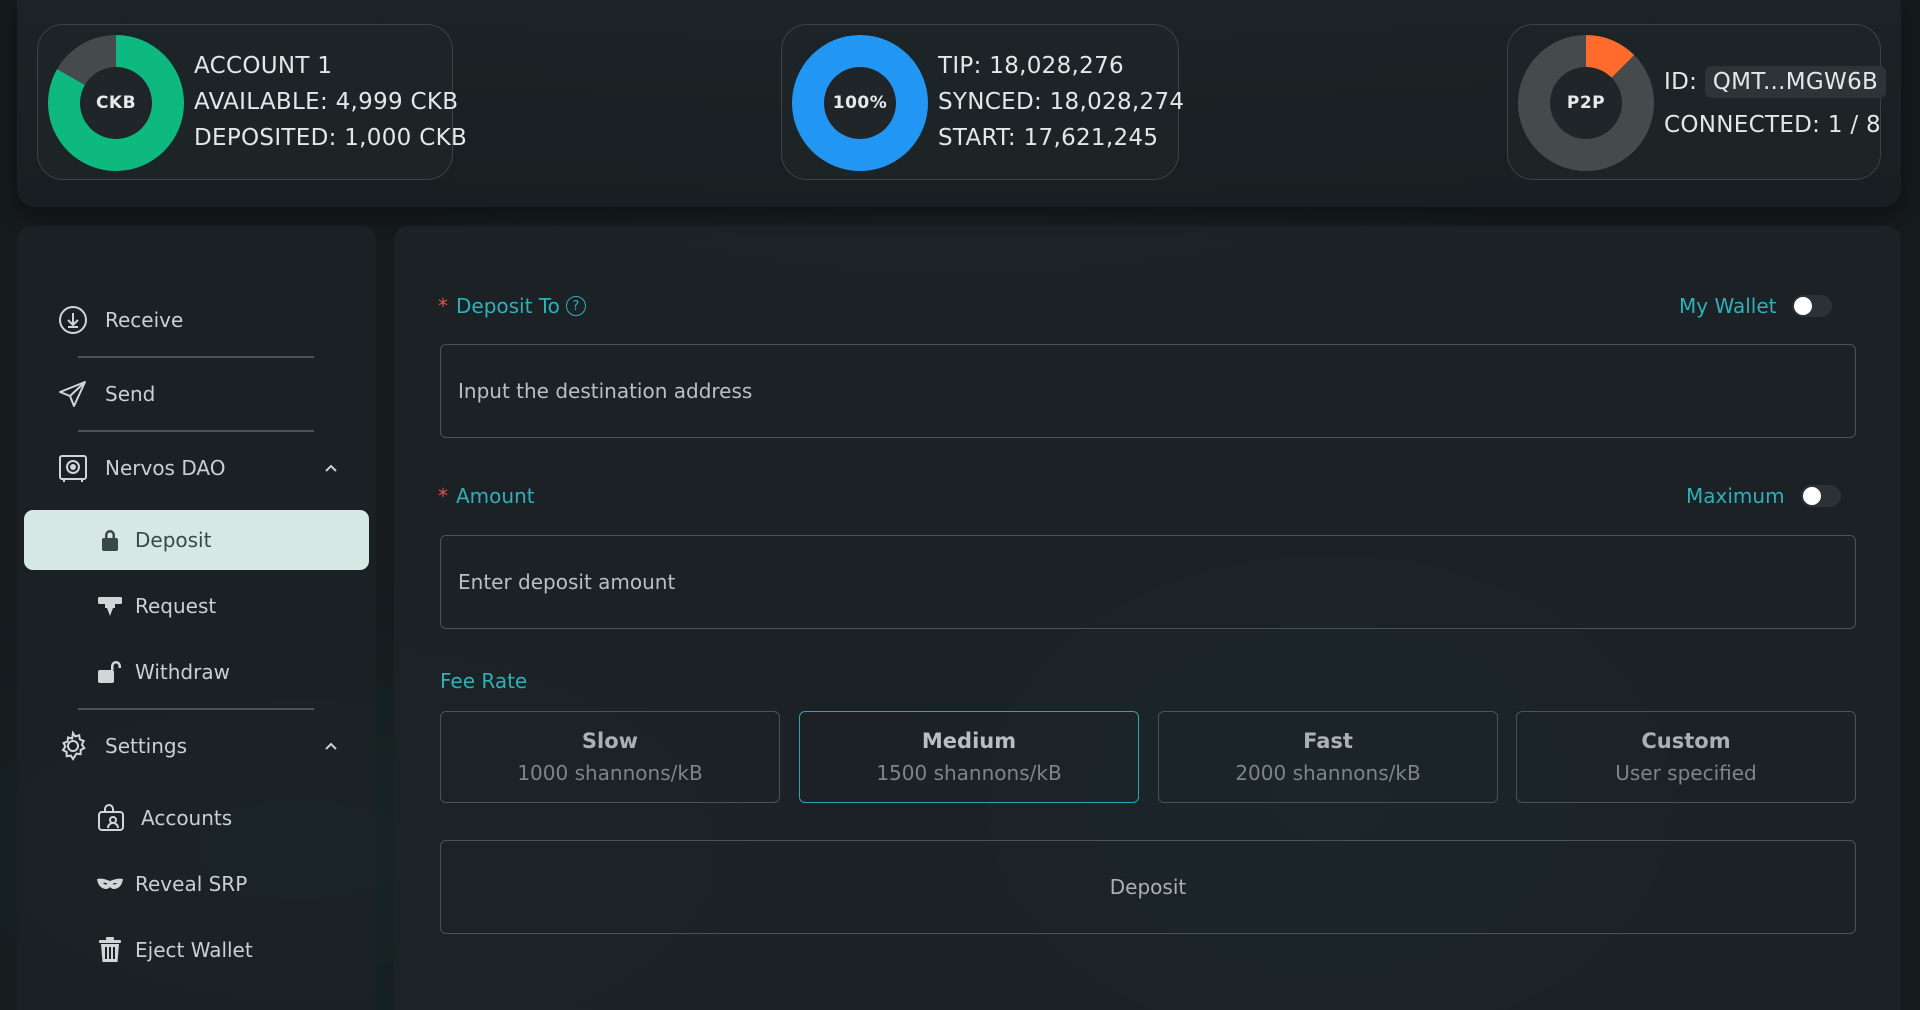  Describe the element at coordinates (331, 138) in the screenshot. I see `account-deposited: DEPOSITED: 1,000 CKB` at that location.